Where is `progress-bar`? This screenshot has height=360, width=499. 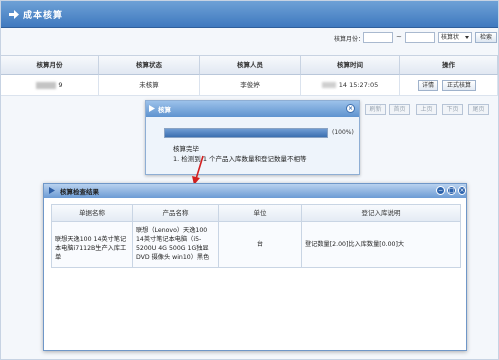 progress-bar is located at coordinates (246, 133).